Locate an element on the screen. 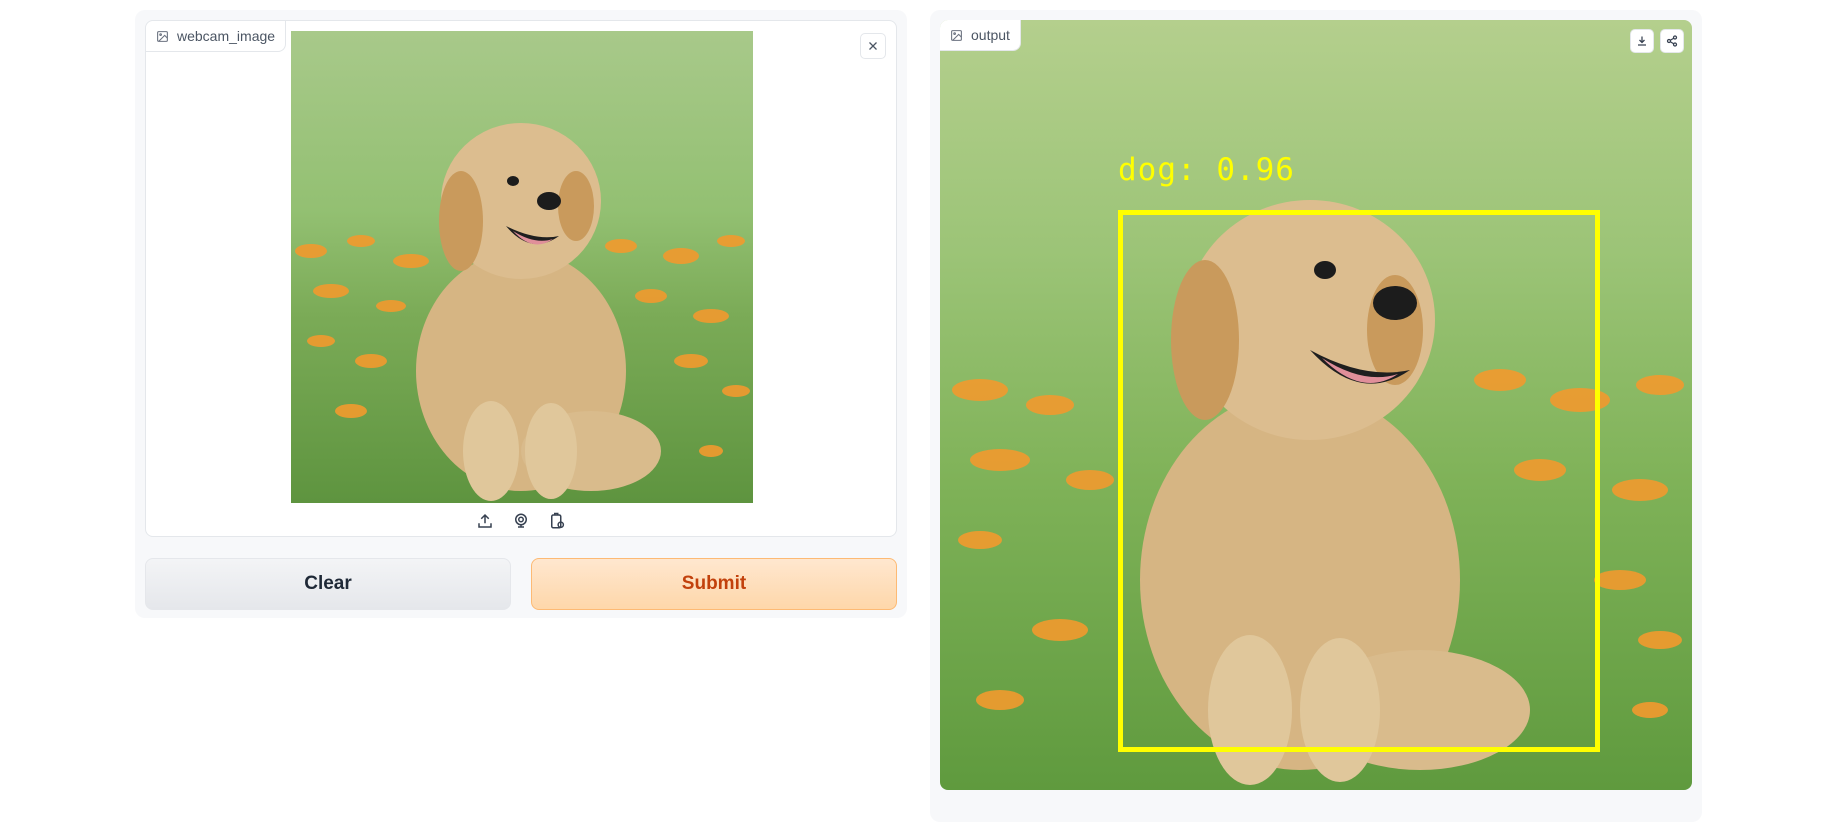  share-icon is located at coordinates (1672, 41).